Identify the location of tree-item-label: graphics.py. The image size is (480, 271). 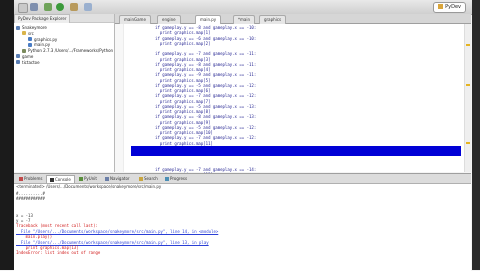
(46, 39).